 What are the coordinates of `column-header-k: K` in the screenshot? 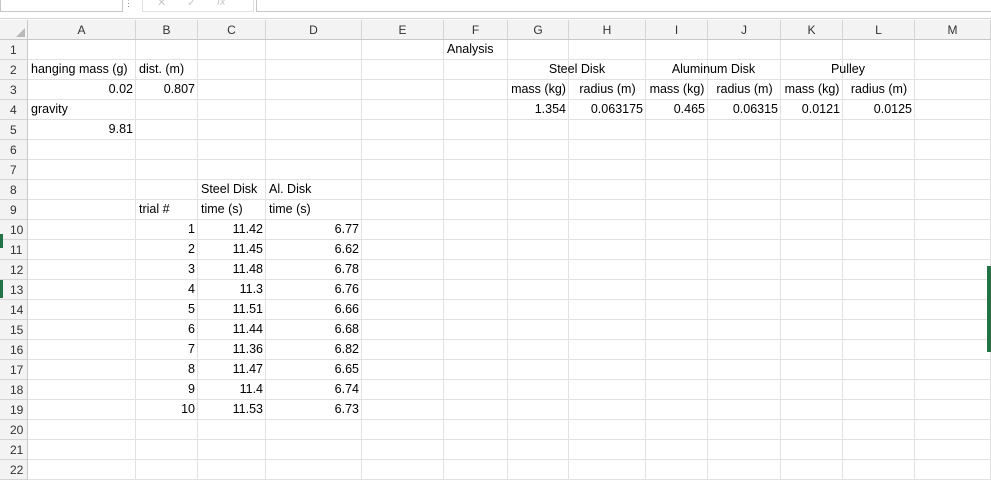 It's located at (812, 30).